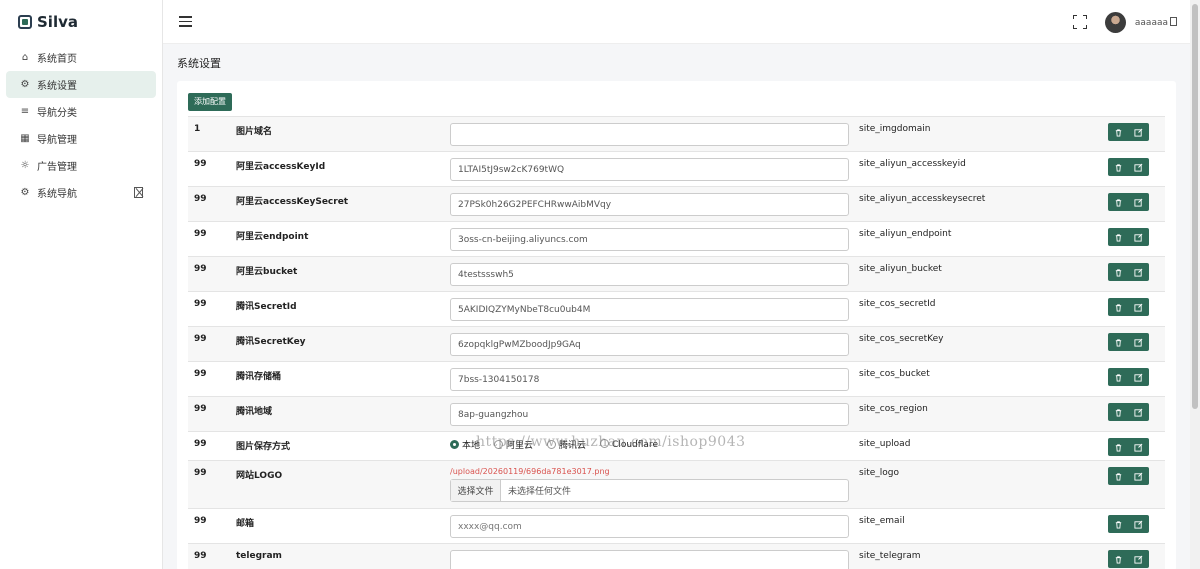 The height and width of the screenshot is (569, 1200). Describe the element at coordinates (25, 165) in the screenshot. I see `sun-icon: ☼` at that location.